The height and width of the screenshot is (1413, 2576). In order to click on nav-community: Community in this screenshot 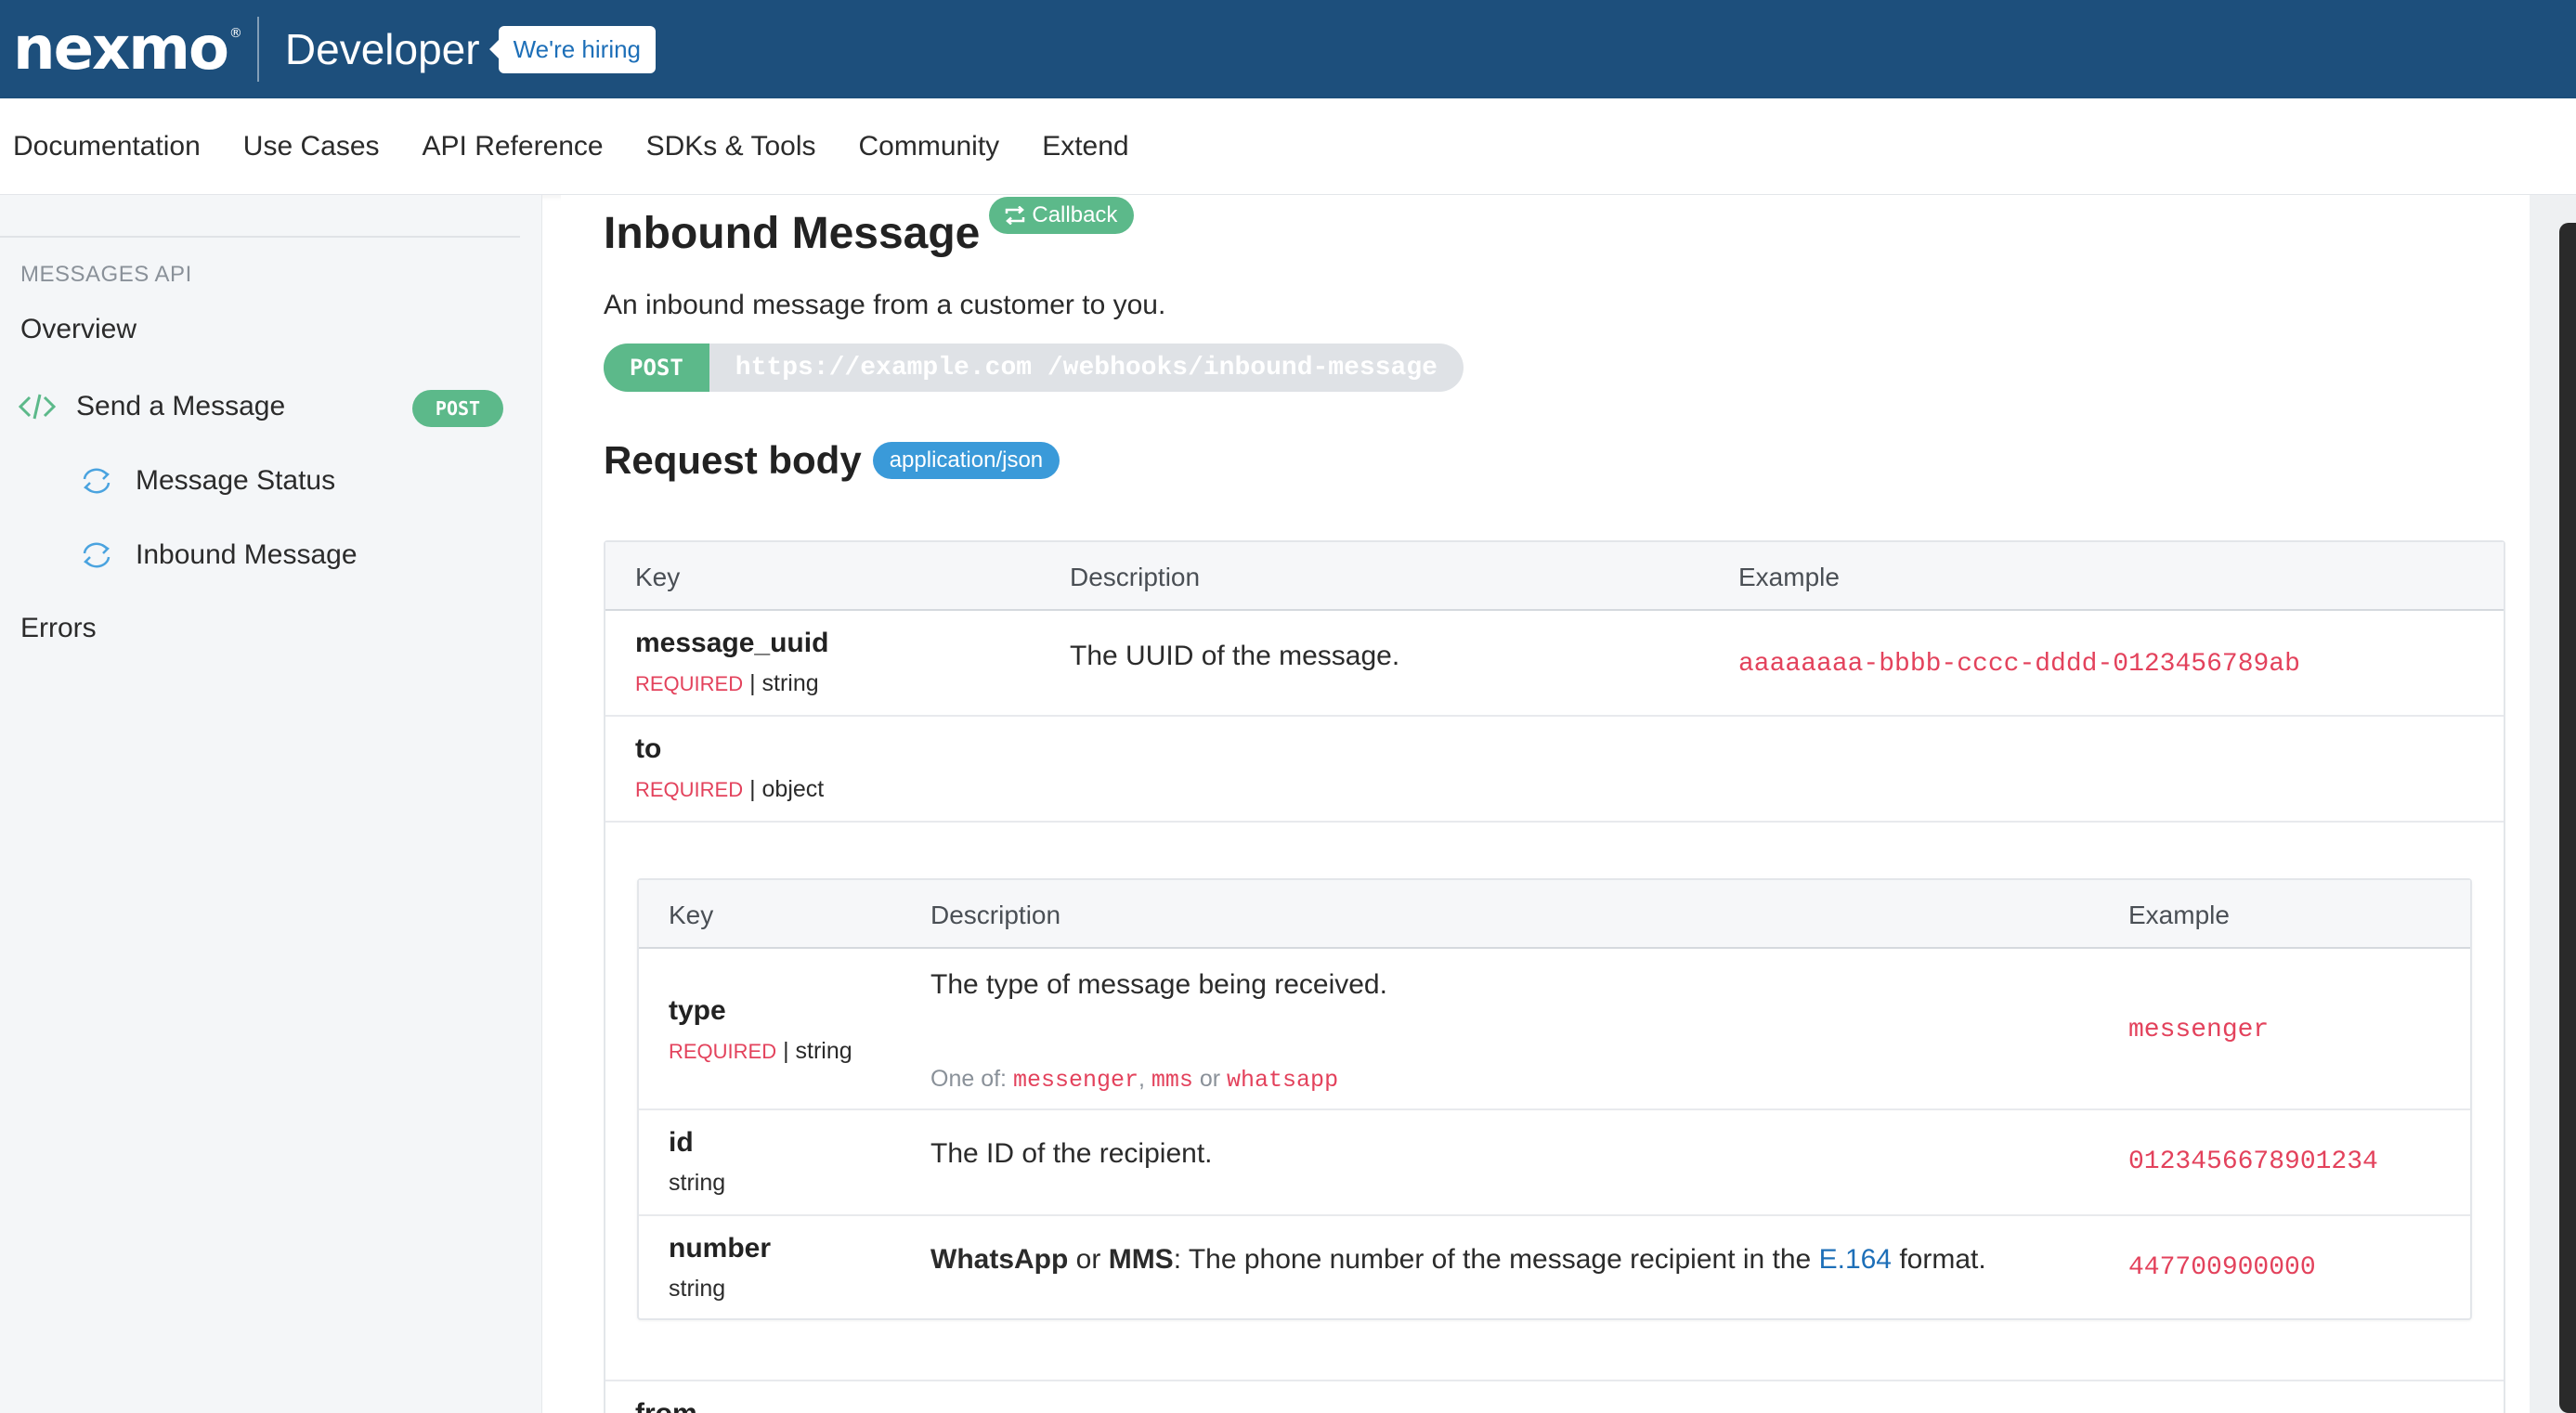, I will do `click(928, 147)`.